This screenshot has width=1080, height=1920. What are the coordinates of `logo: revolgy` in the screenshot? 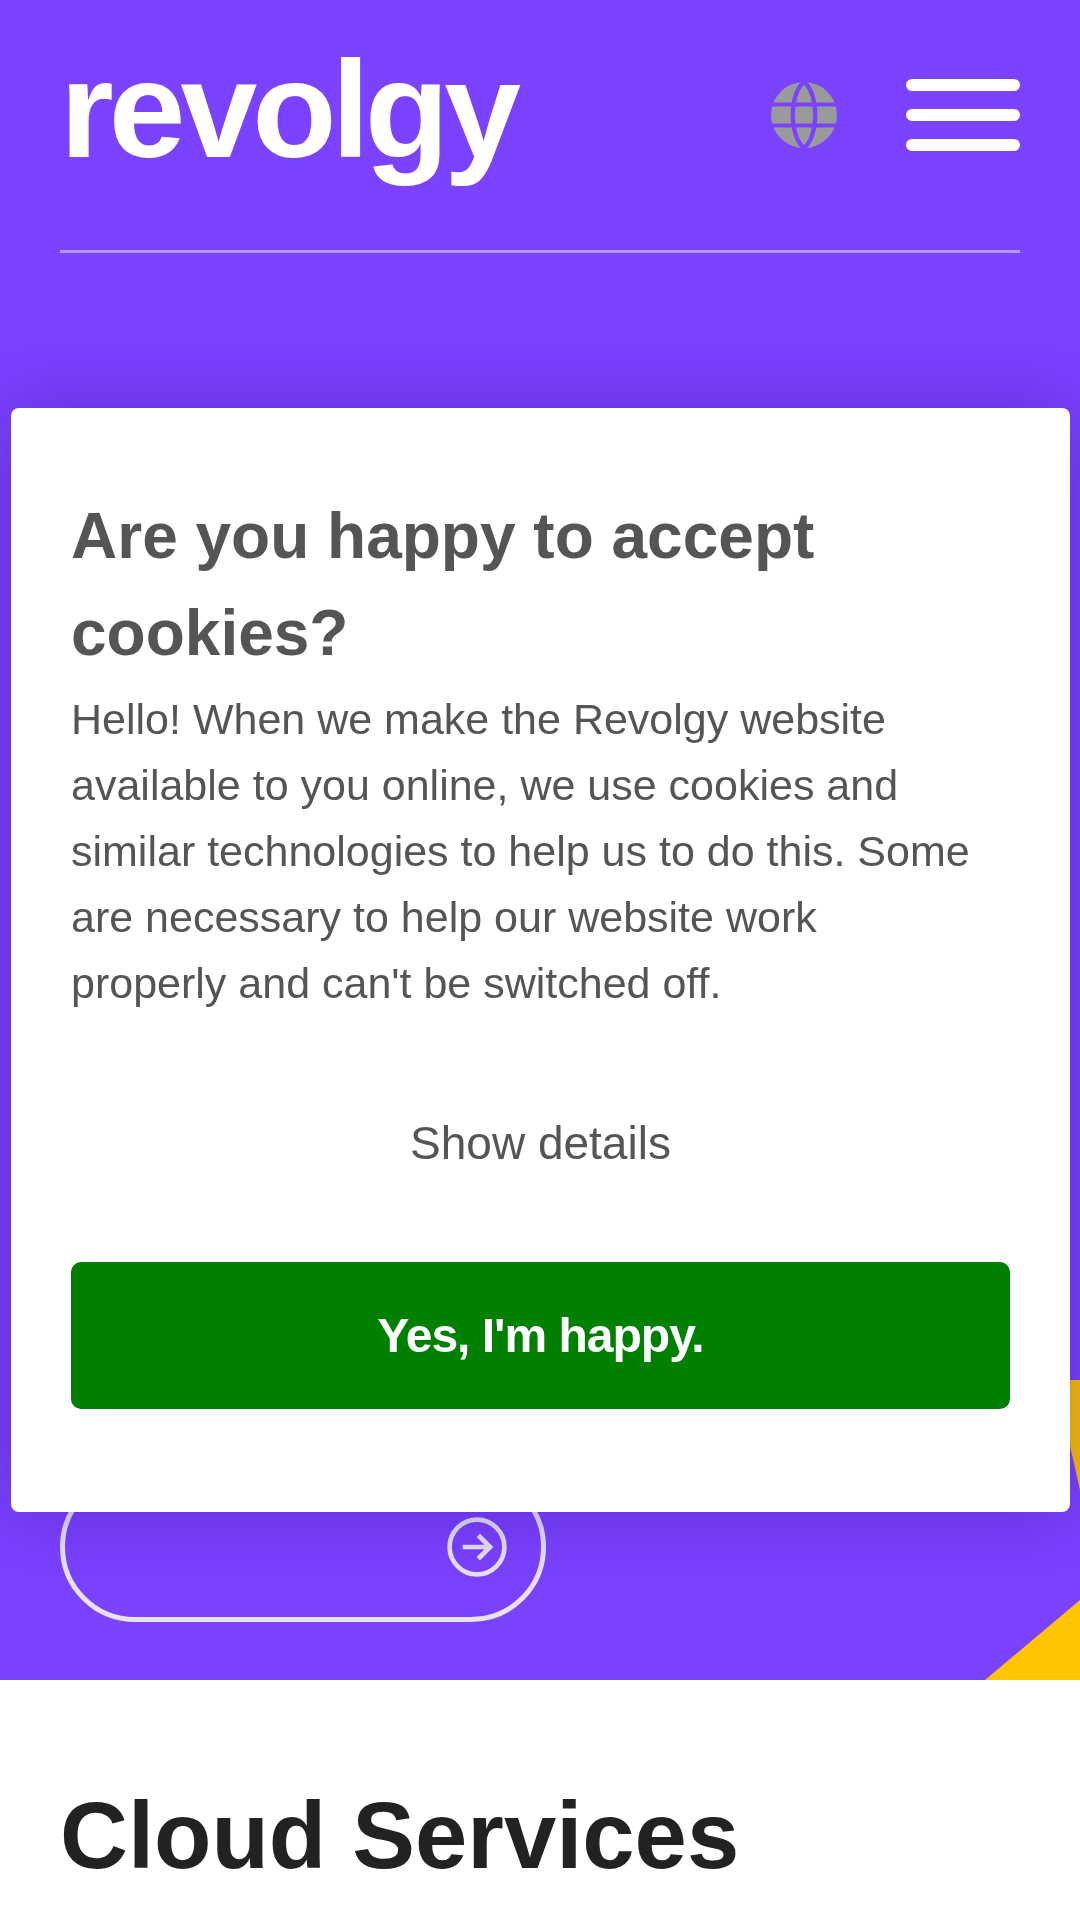 It's located at (292, 110).